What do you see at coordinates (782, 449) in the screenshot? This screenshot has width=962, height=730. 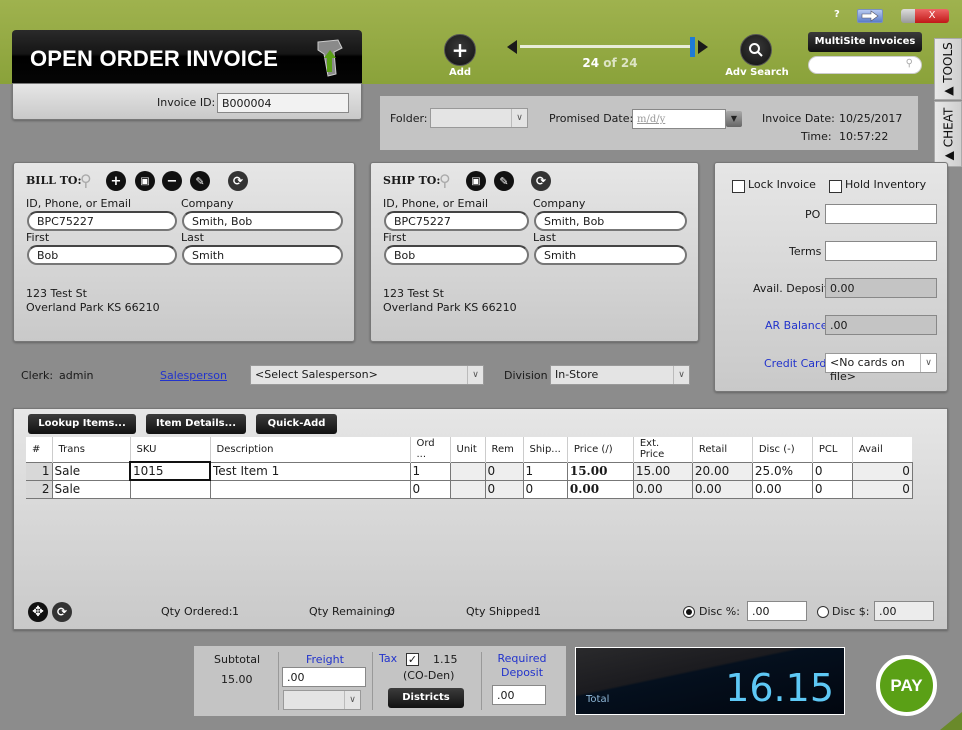 I see `col-disc: Disc (-)` at bounding box center [782, 449].